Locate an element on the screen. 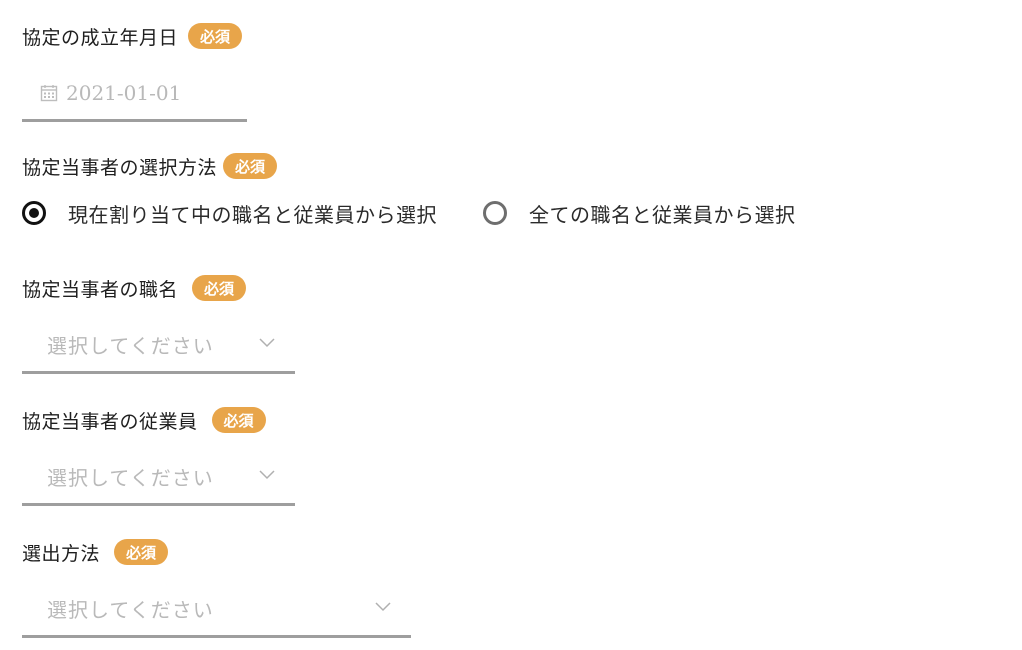 This screenshot has width=1022, height=650. calendar-icon is located at coordinates (49, 92).